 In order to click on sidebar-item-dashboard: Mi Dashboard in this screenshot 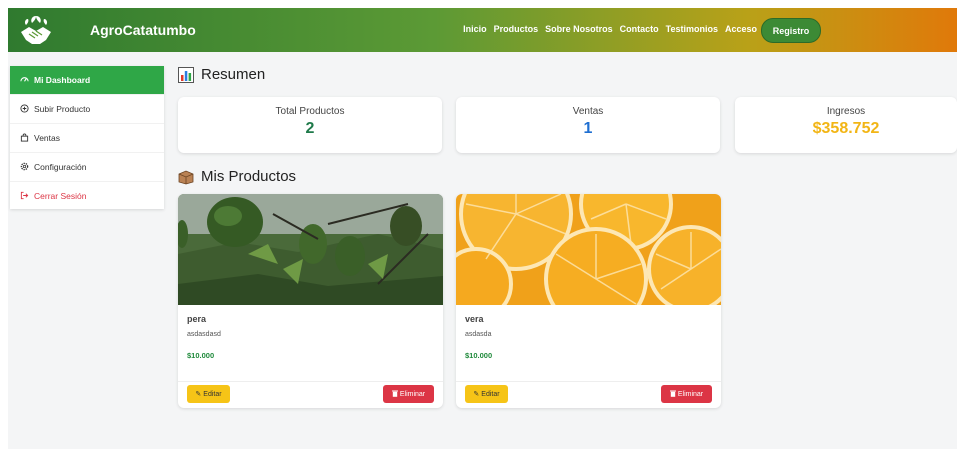, I will do `click(87, 80)`.